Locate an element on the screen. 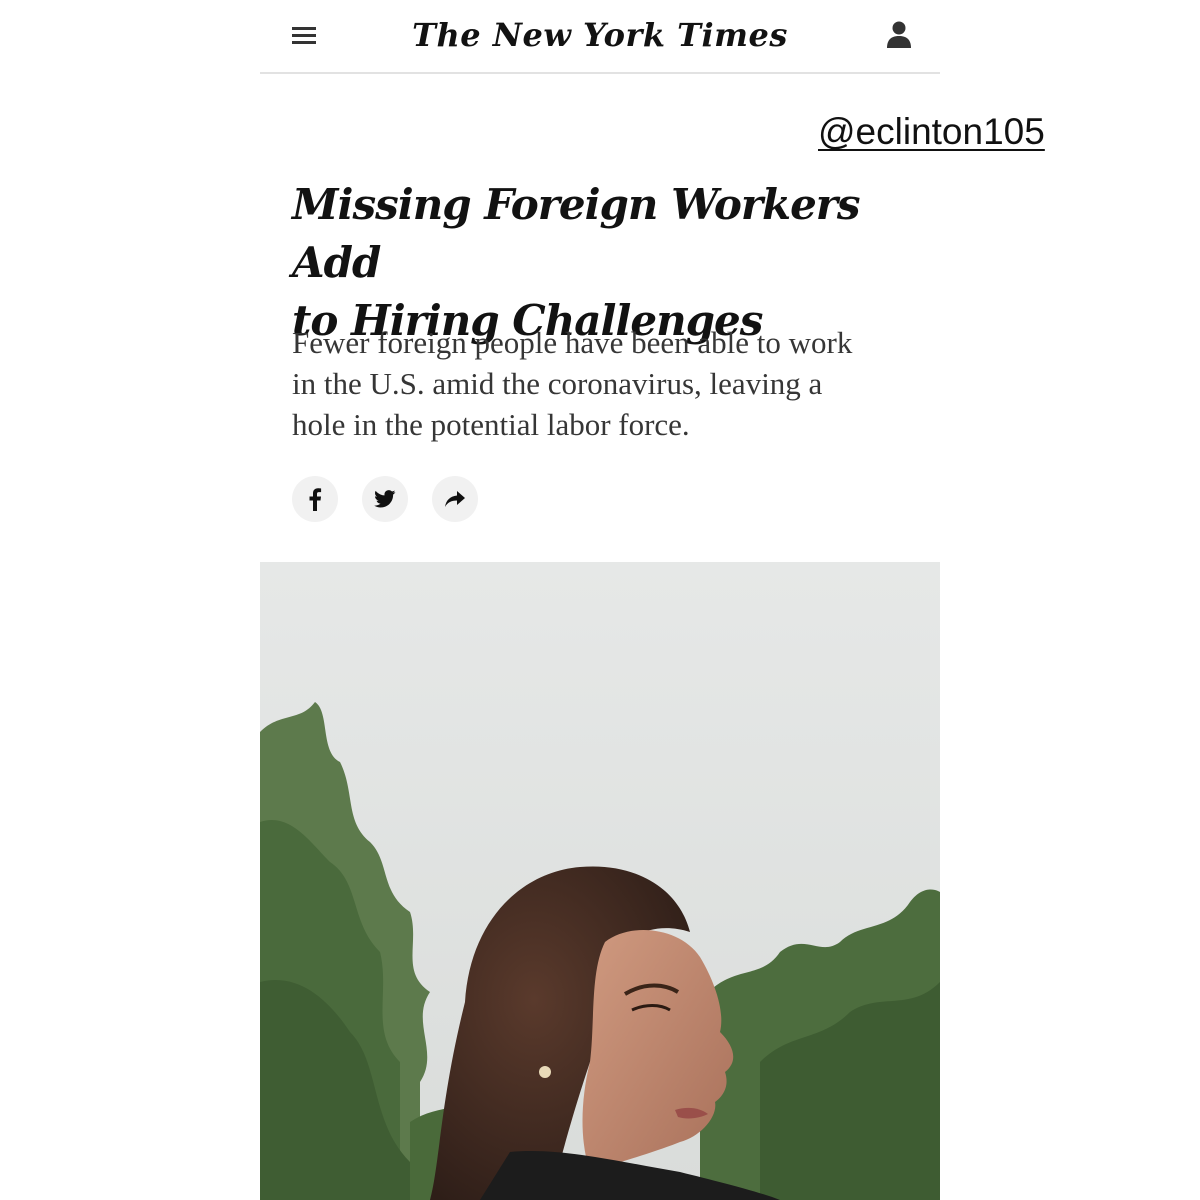  top-bar: The New York Times is located at coordinates (600, 37).